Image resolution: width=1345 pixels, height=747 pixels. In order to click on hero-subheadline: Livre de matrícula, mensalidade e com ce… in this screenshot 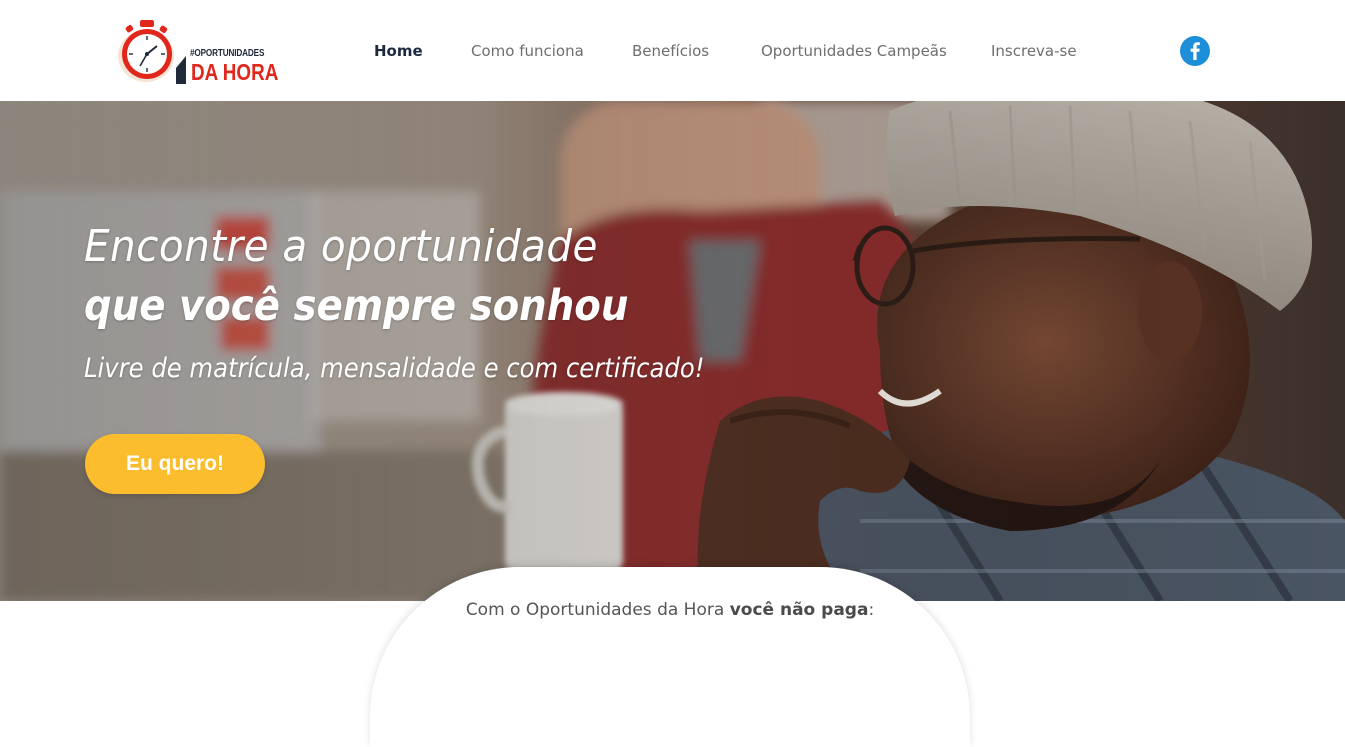, I will do `click(394, 368)`.